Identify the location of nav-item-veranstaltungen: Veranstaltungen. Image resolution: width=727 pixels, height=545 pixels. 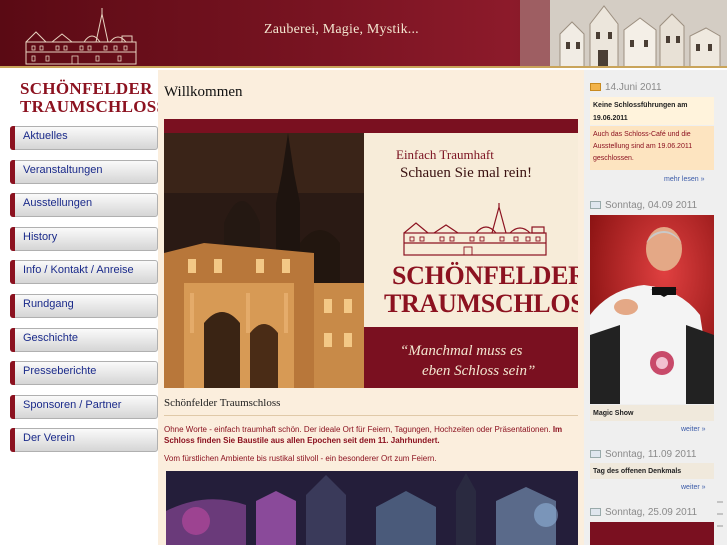
(84, 171).